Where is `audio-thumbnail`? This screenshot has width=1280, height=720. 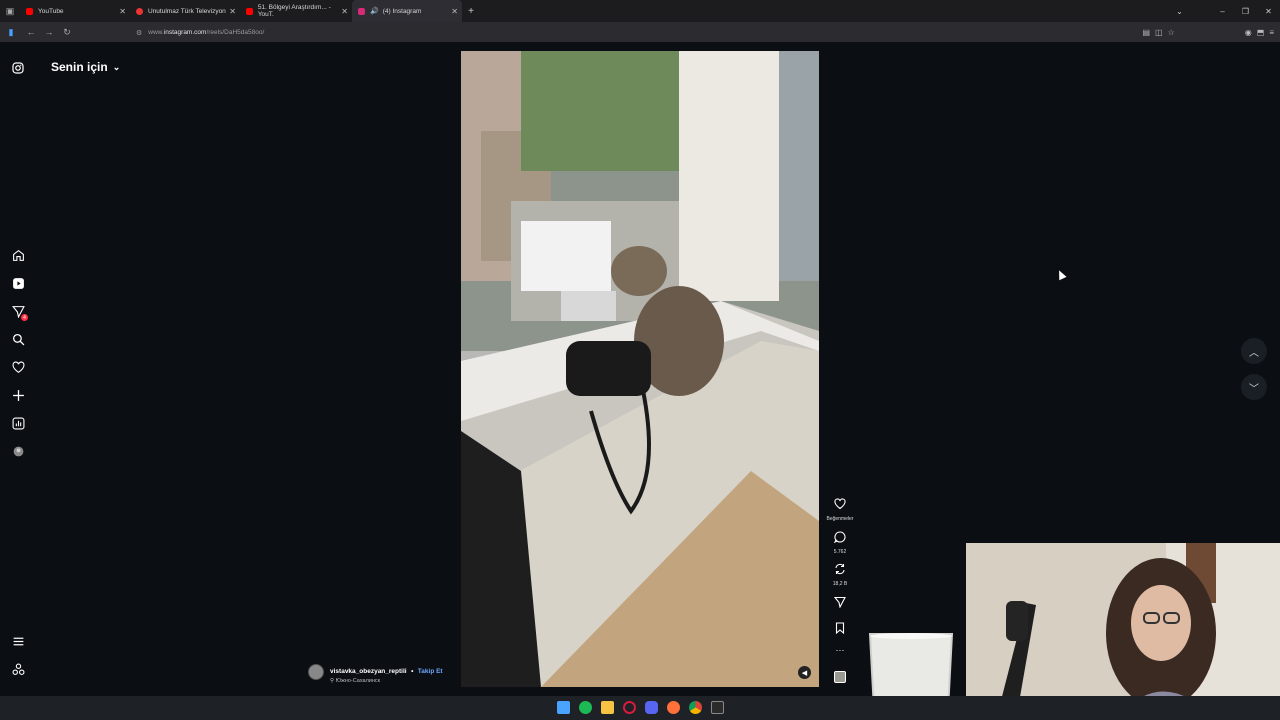
audio-thumbnail is located at coordinates (840, 679).